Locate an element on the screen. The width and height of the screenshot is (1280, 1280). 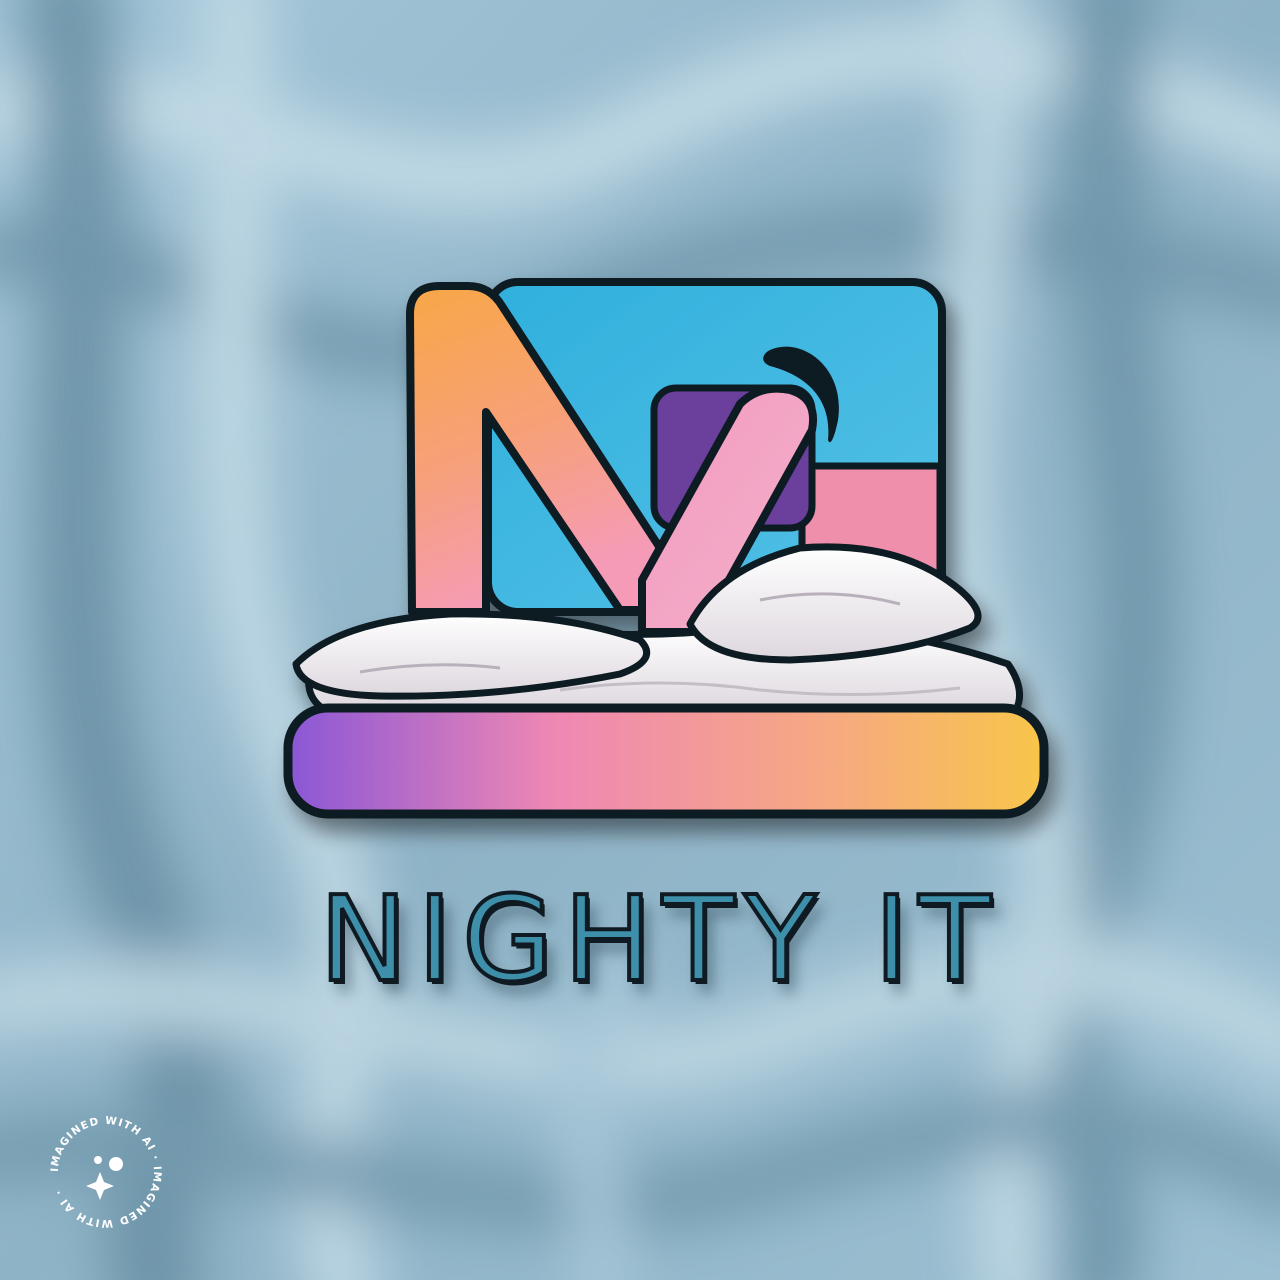
sparkle-icon is located at coordinates (104, 1178).